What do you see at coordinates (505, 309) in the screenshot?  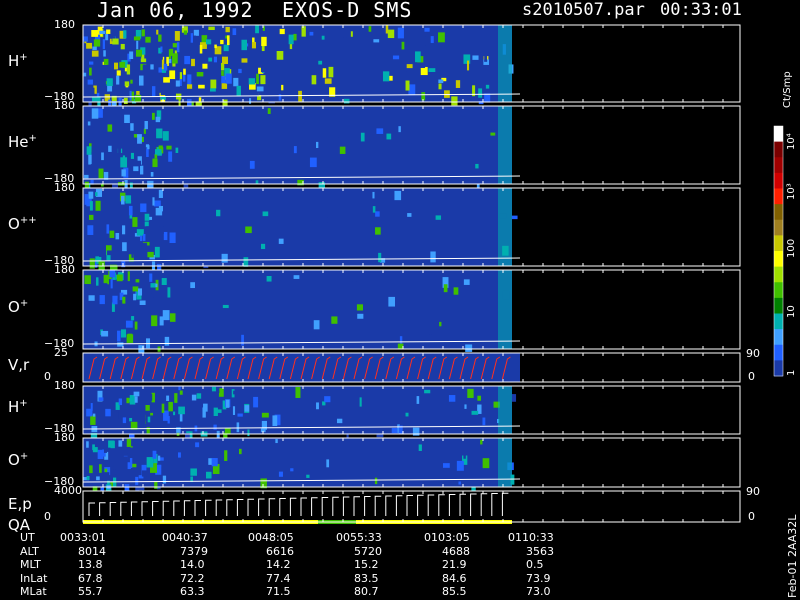 I see `spectrogram-edge` at bounding box center [505, 309].